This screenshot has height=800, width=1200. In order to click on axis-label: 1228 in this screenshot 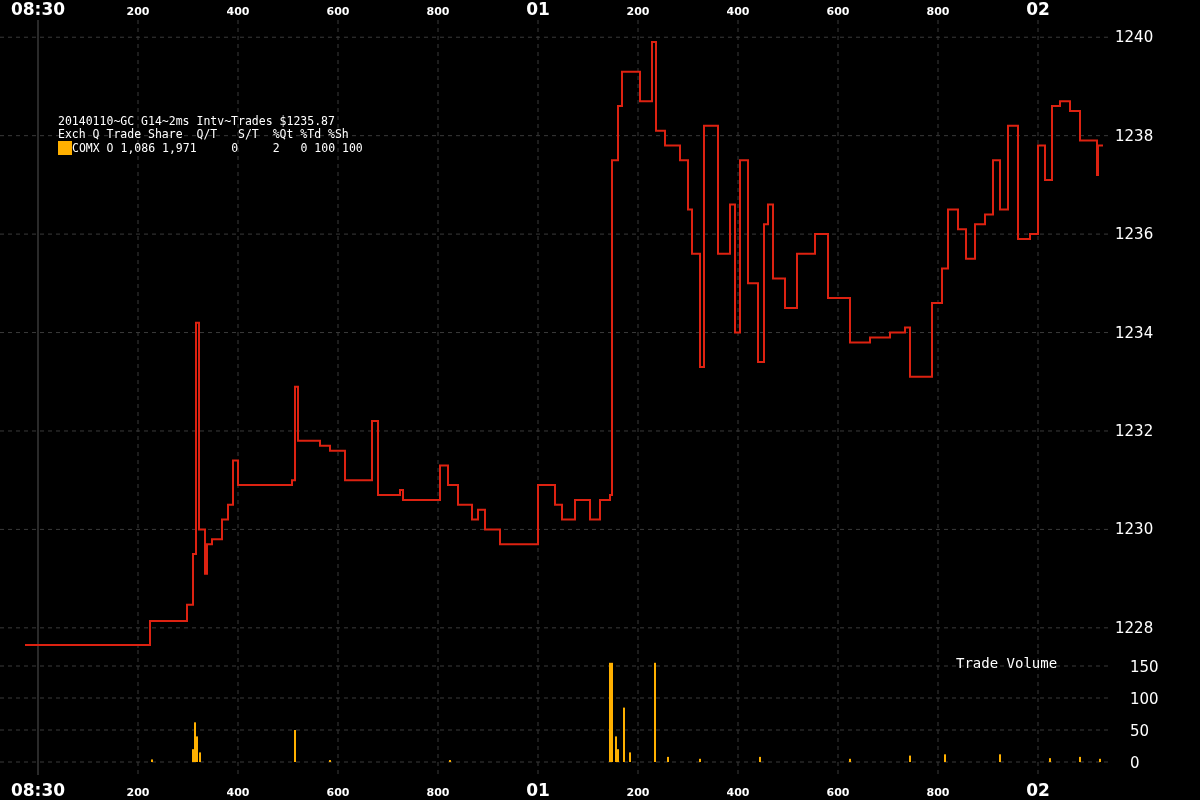, I will do `click(1134, 627)`.